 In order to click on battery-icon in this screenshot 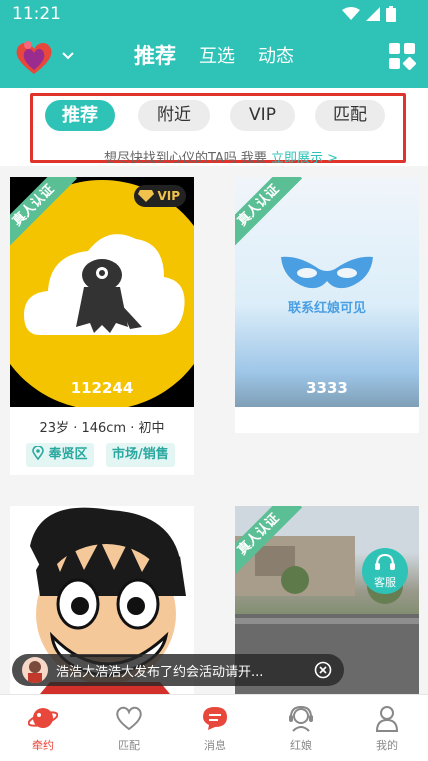, I will do `click(391, 14)`.